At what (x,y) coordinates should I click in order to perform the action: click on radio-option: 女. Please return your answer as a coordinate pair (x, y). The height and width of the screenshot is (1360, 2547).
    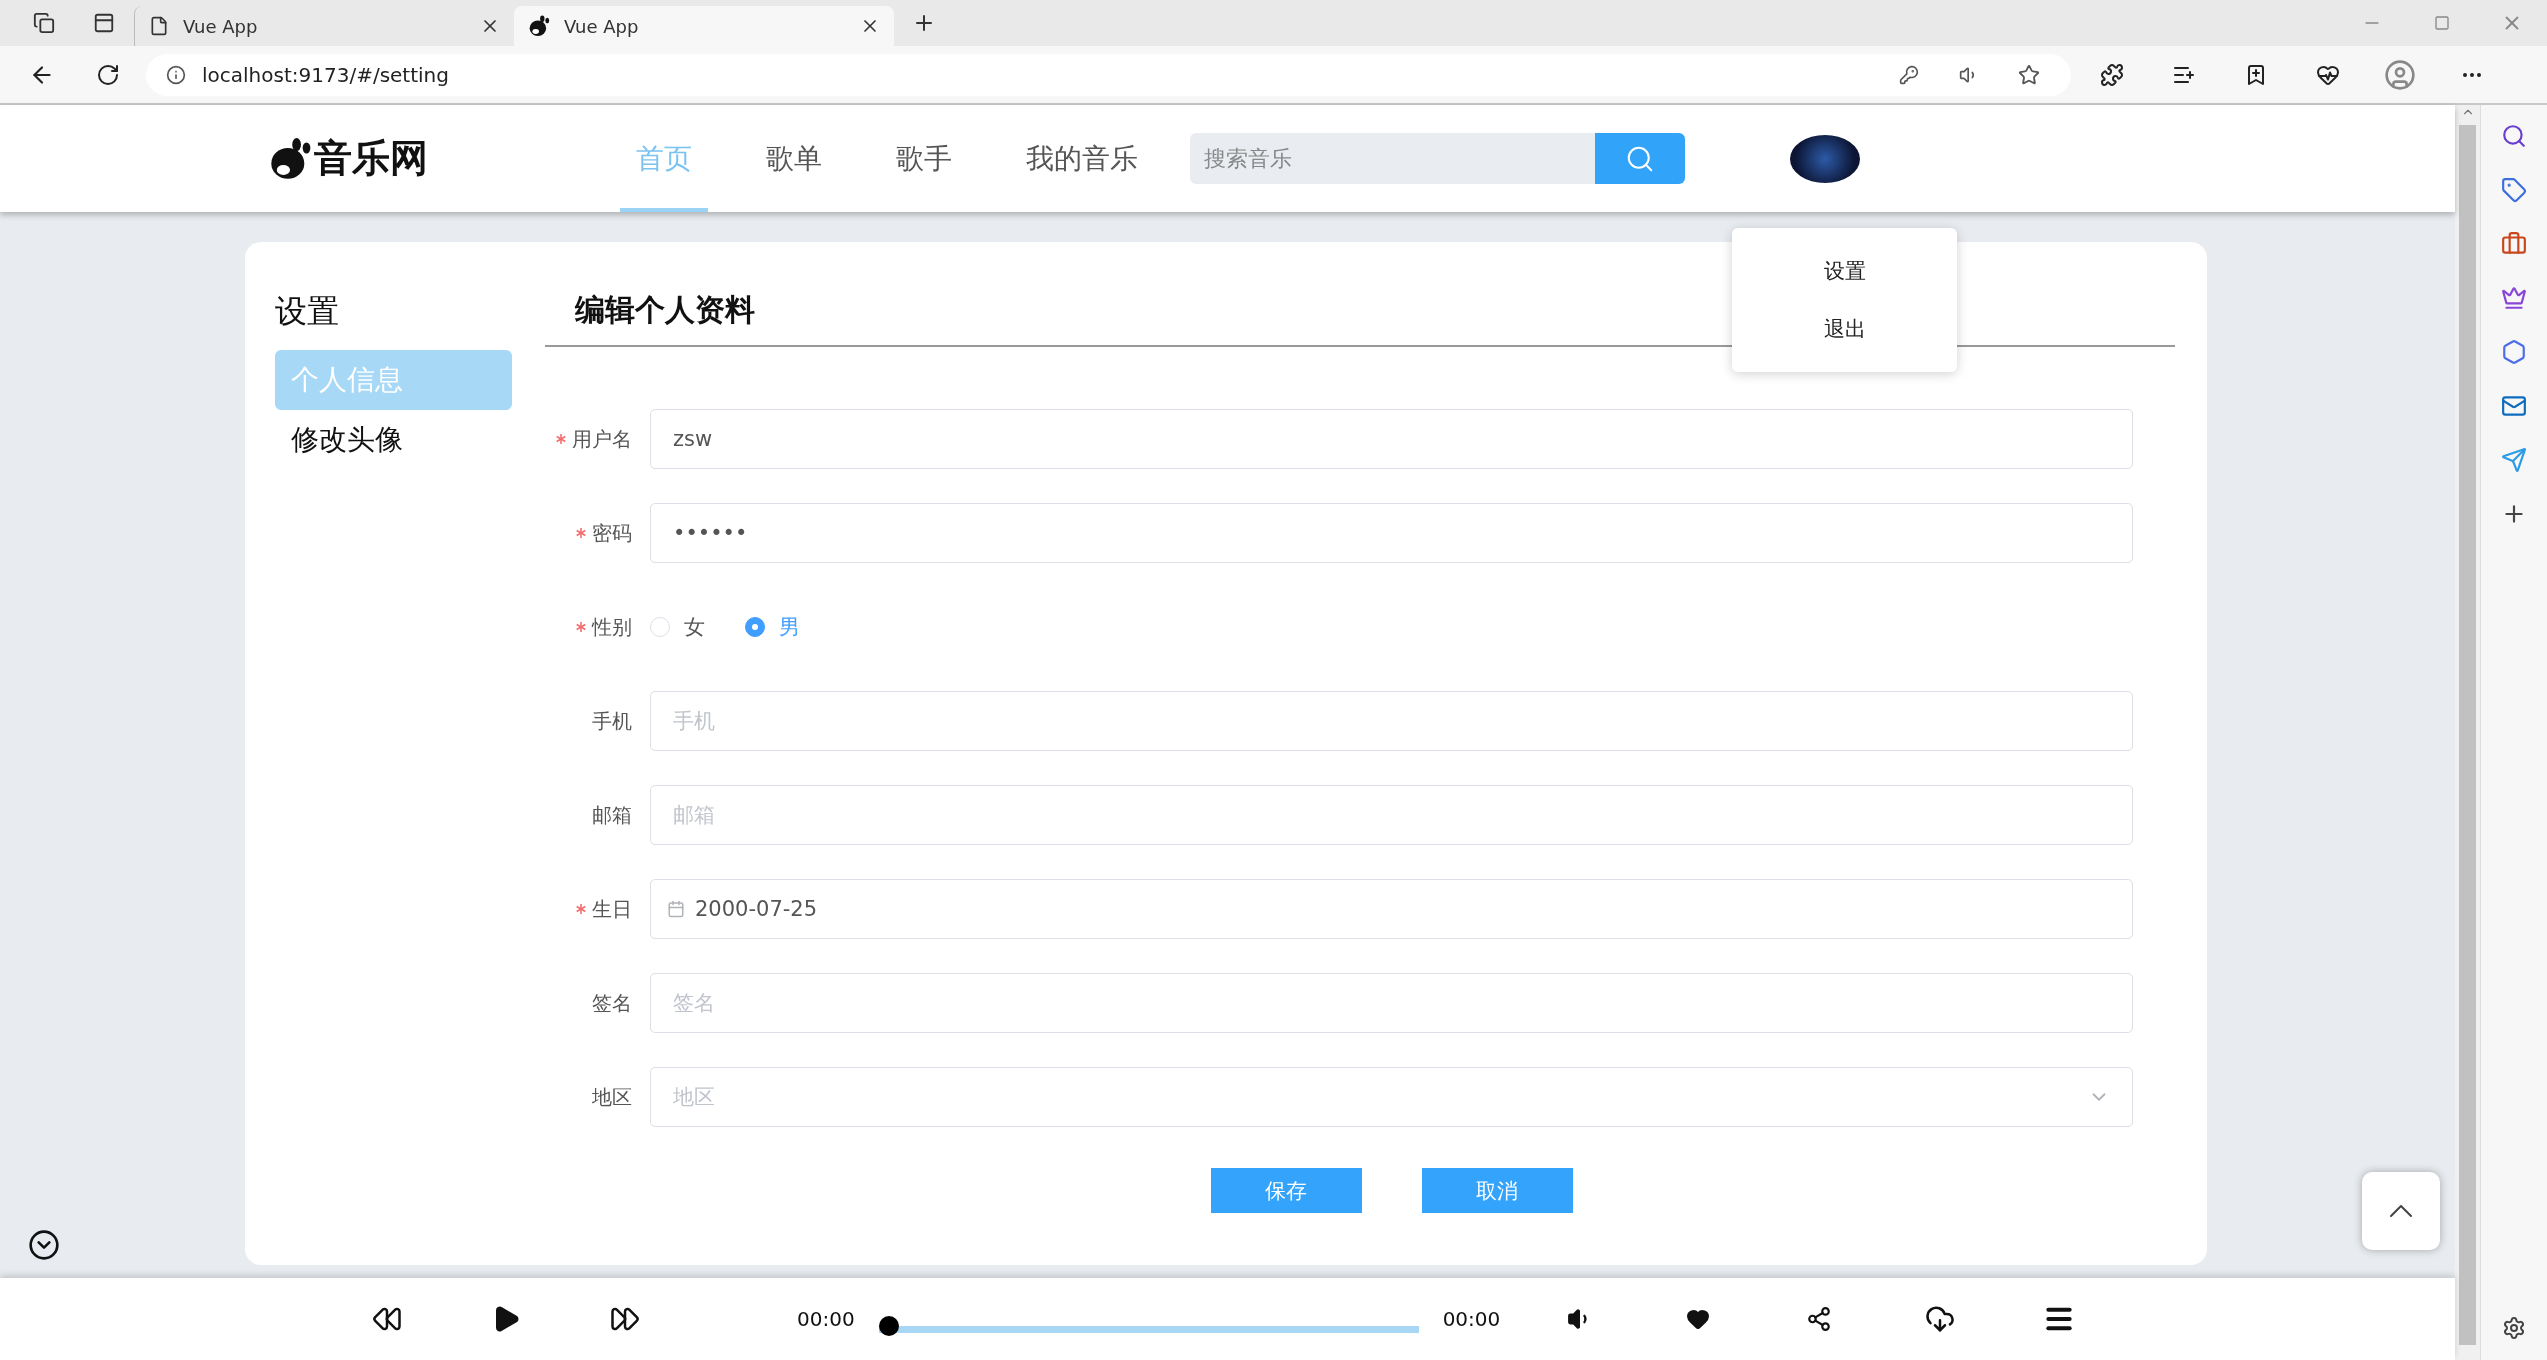
    Looking at the image, I should click on (677, 627).